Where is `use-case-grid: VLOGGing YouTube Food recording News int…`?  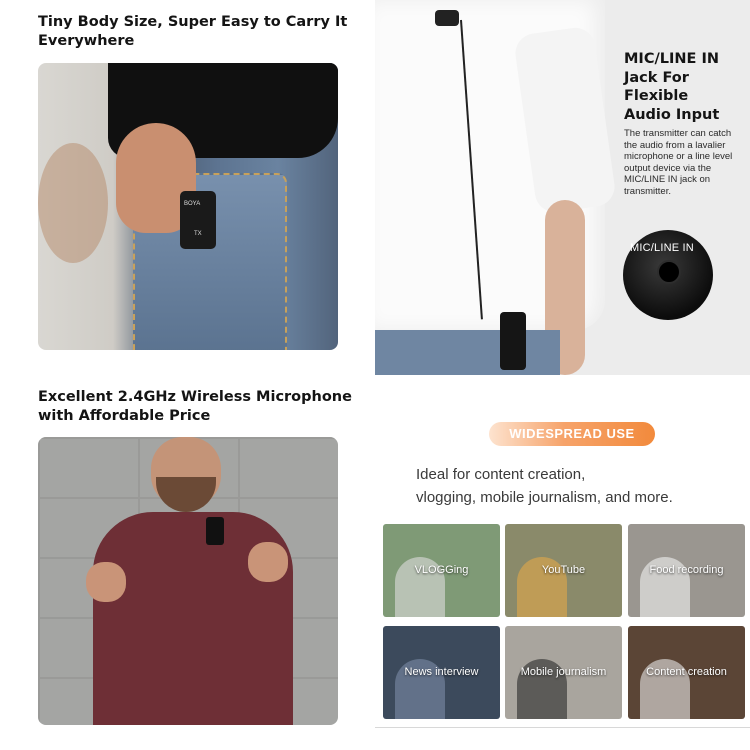
use-case-grid: VLOGGing YouTube Food recording News int… is located at coordinates (564, 622).